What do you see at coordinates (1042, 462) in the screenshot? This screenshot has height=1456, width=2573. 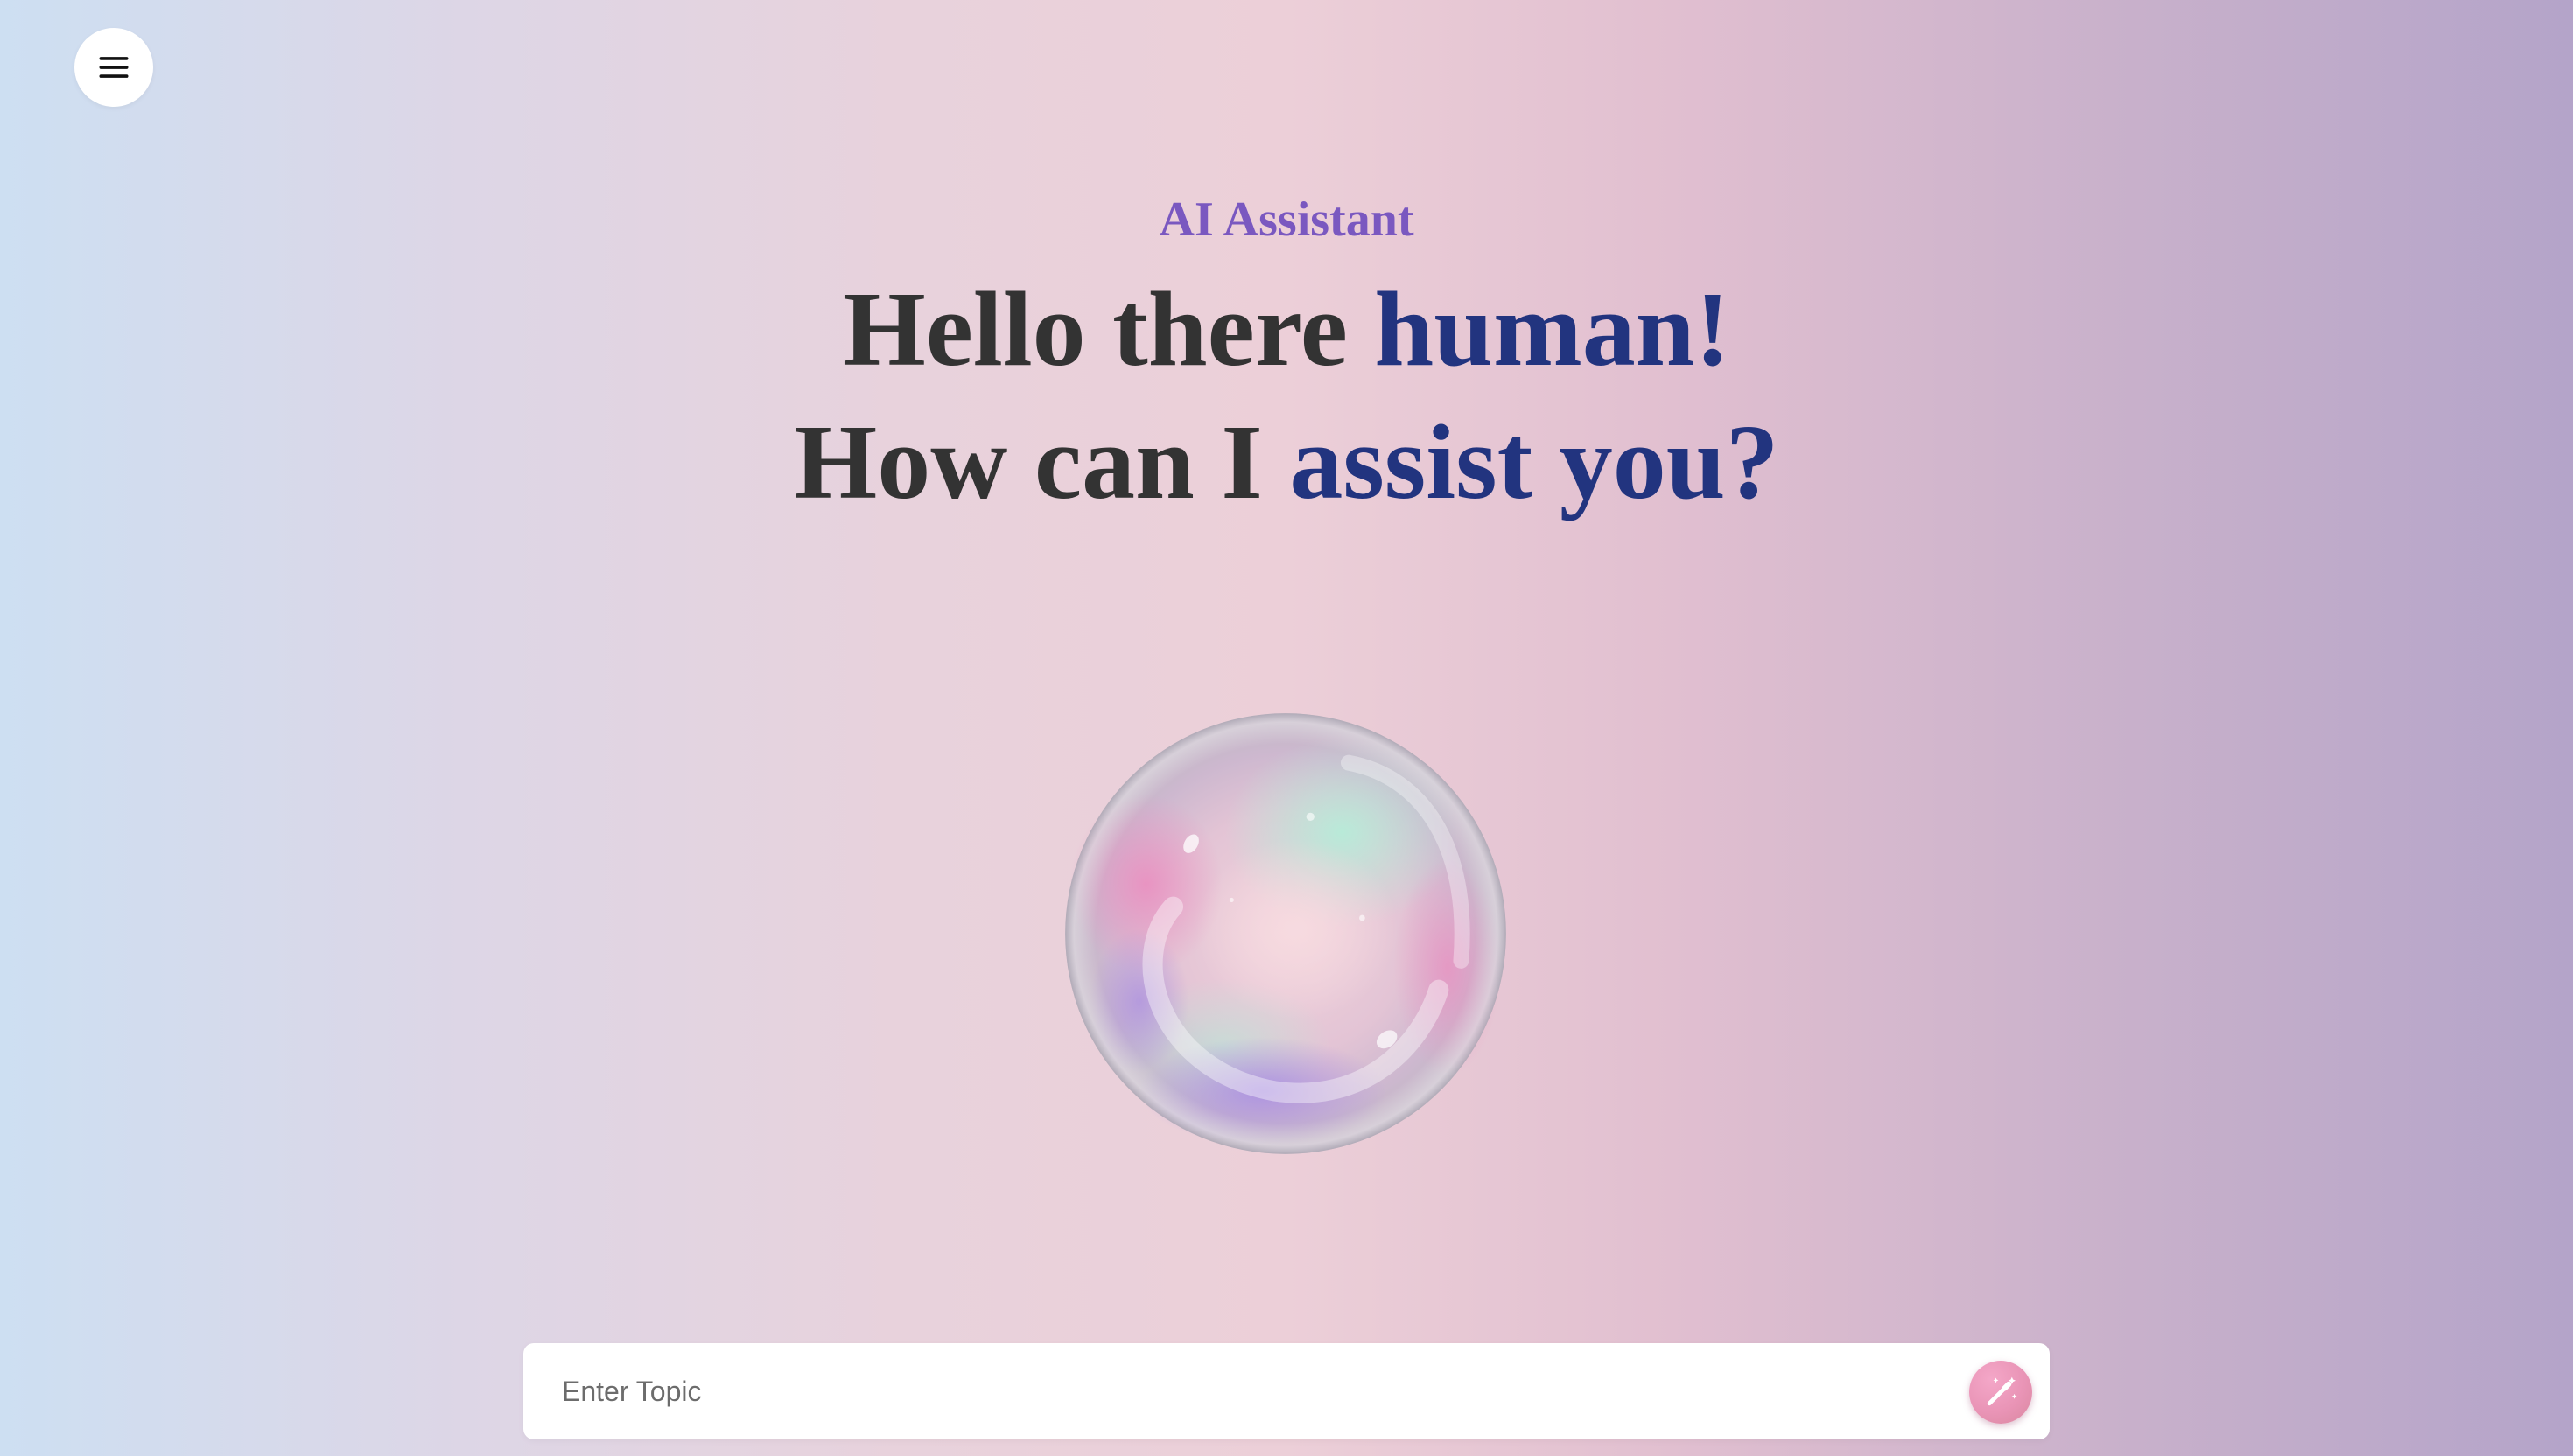 I see `greeting-line-2-text: How can I` at bounding box center [1042, 462].